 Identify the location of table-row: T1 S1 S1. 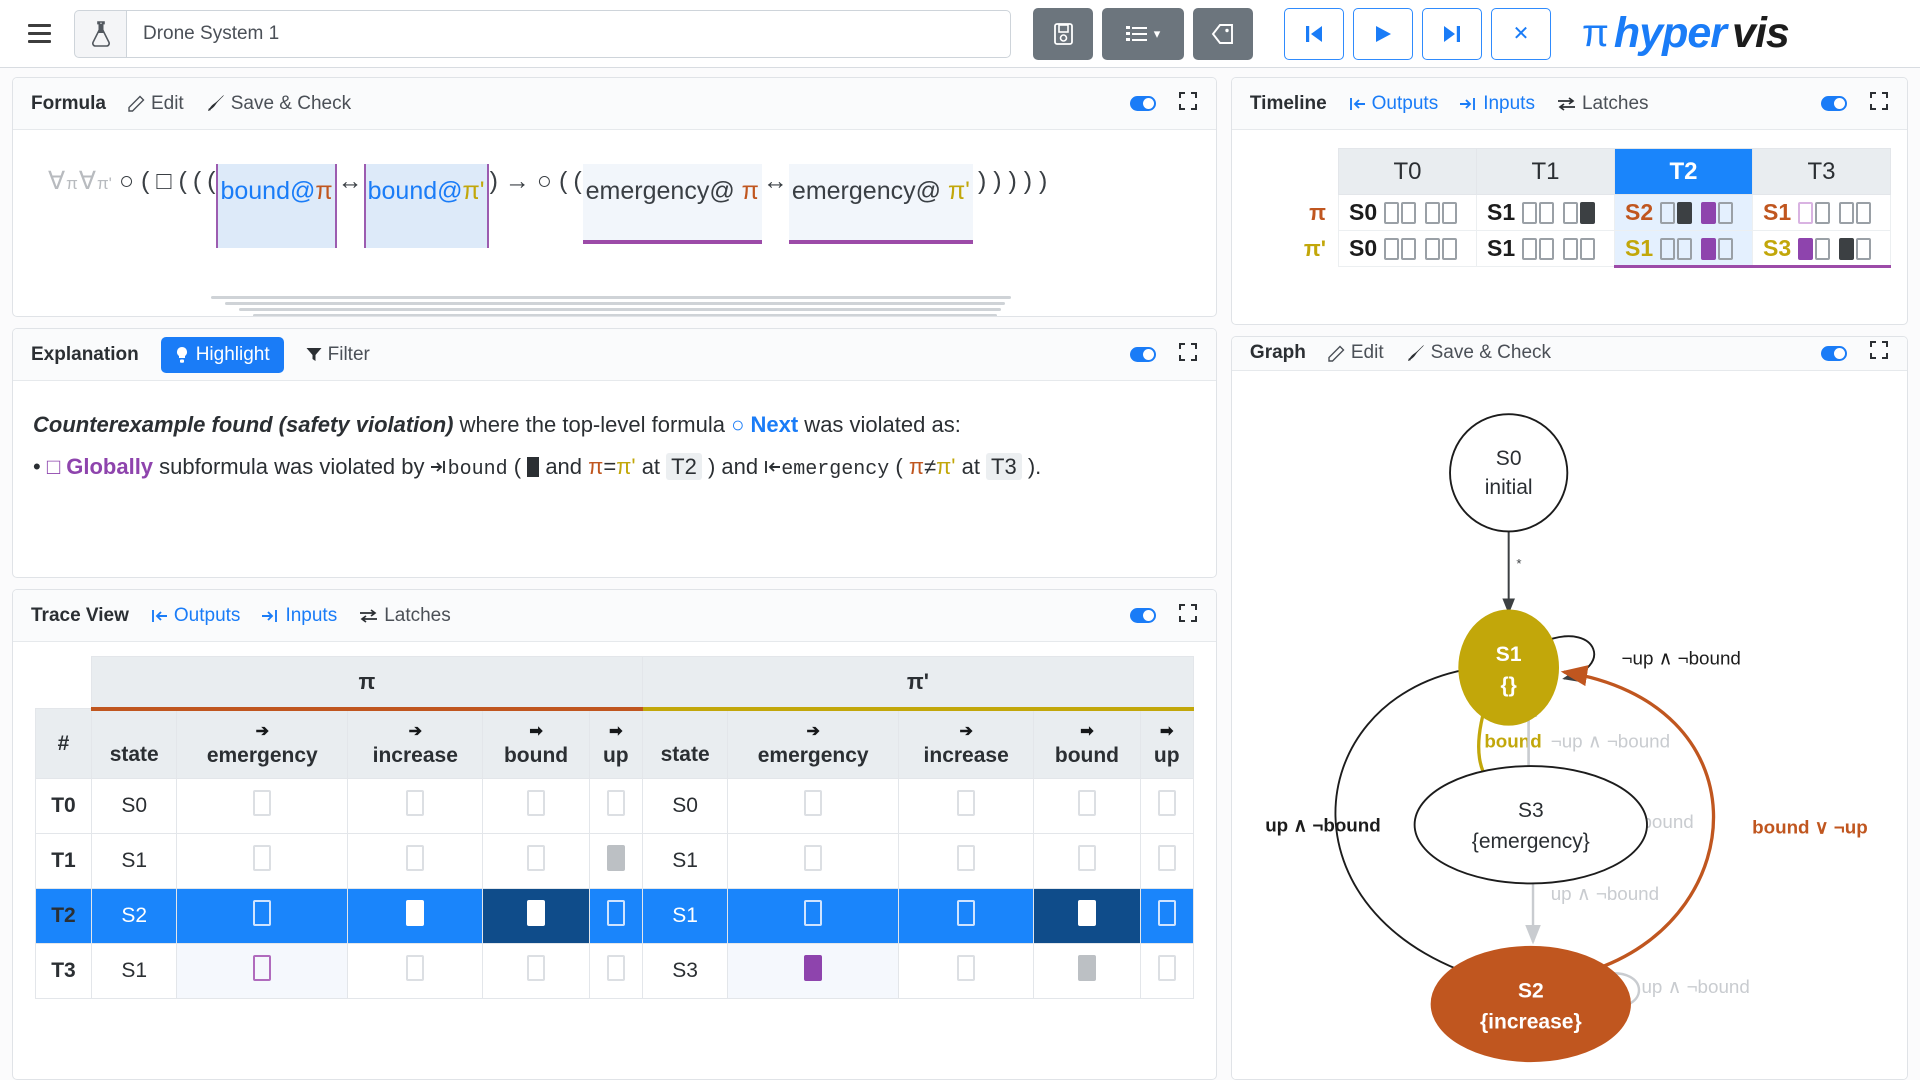
(614, 861).